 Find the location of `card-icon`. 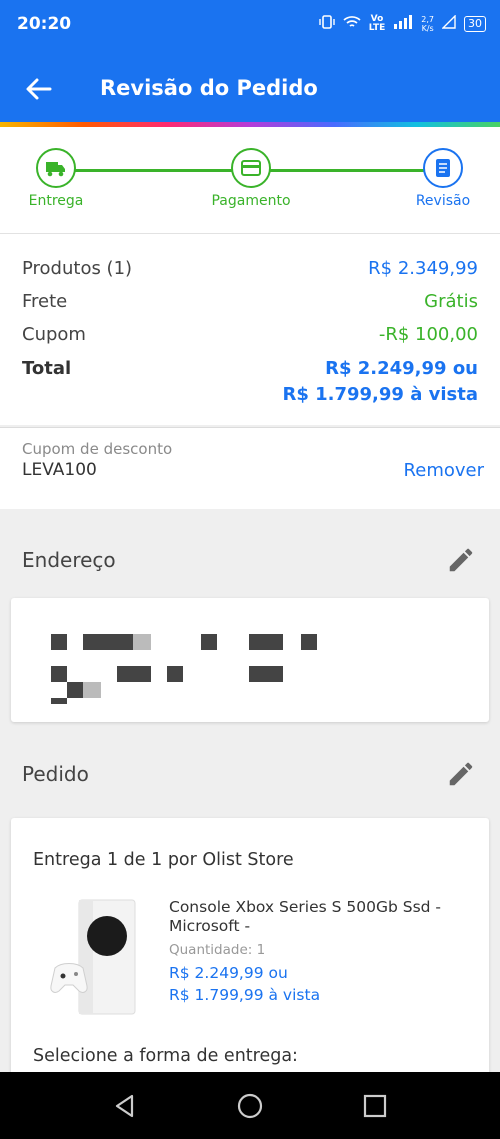

card-icon is located at coordinates (251, 168).